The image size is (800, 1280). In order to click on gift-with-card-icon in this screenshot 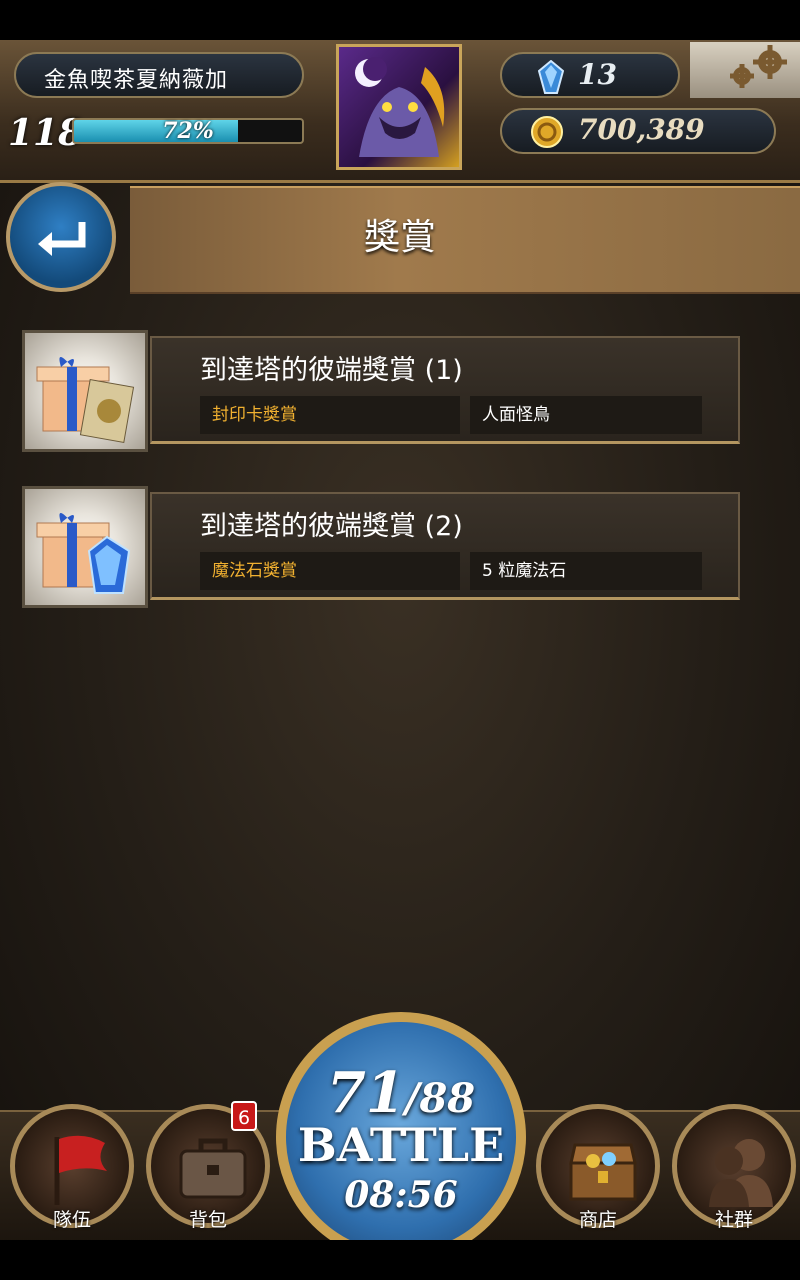, I will do `click(85, 391)`.